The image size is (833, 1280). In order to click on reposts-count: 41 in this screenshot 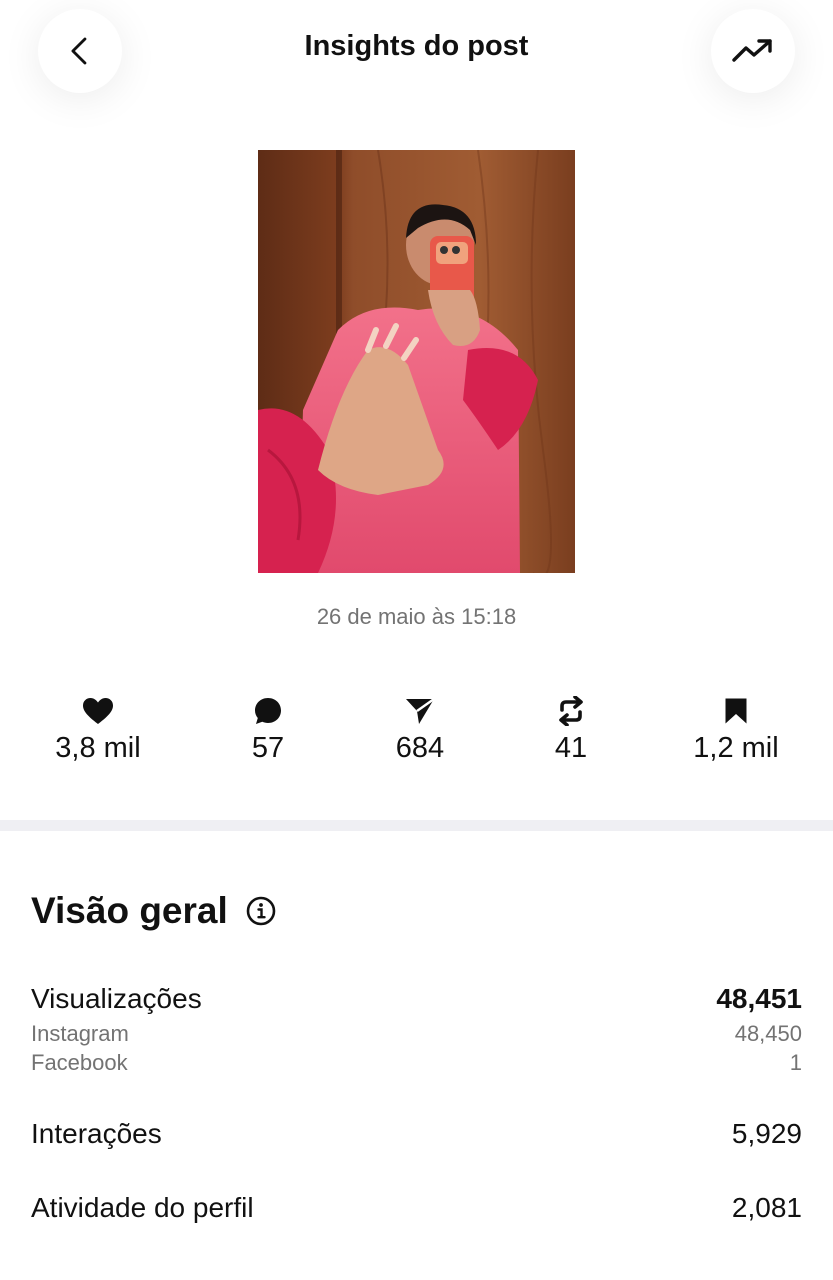, I will do `click(571, 748)`.